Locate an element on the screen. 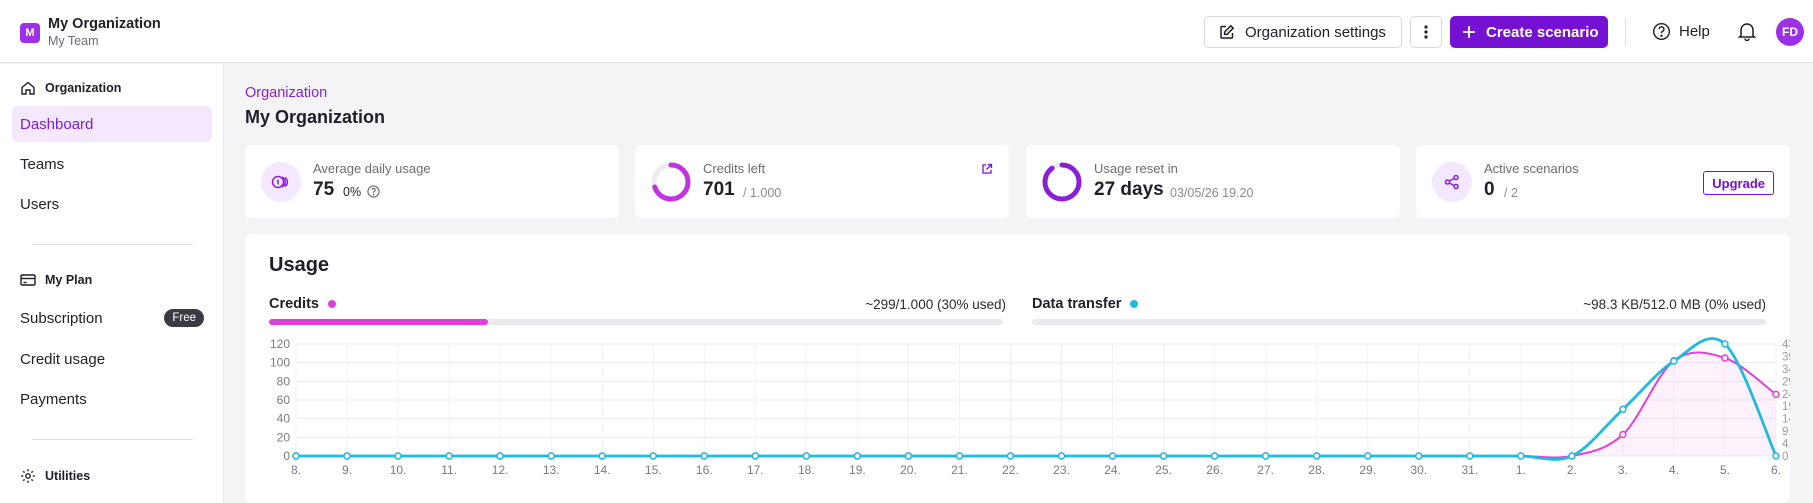  x-tick-label: 3. is located at coordinates (1623, 470).